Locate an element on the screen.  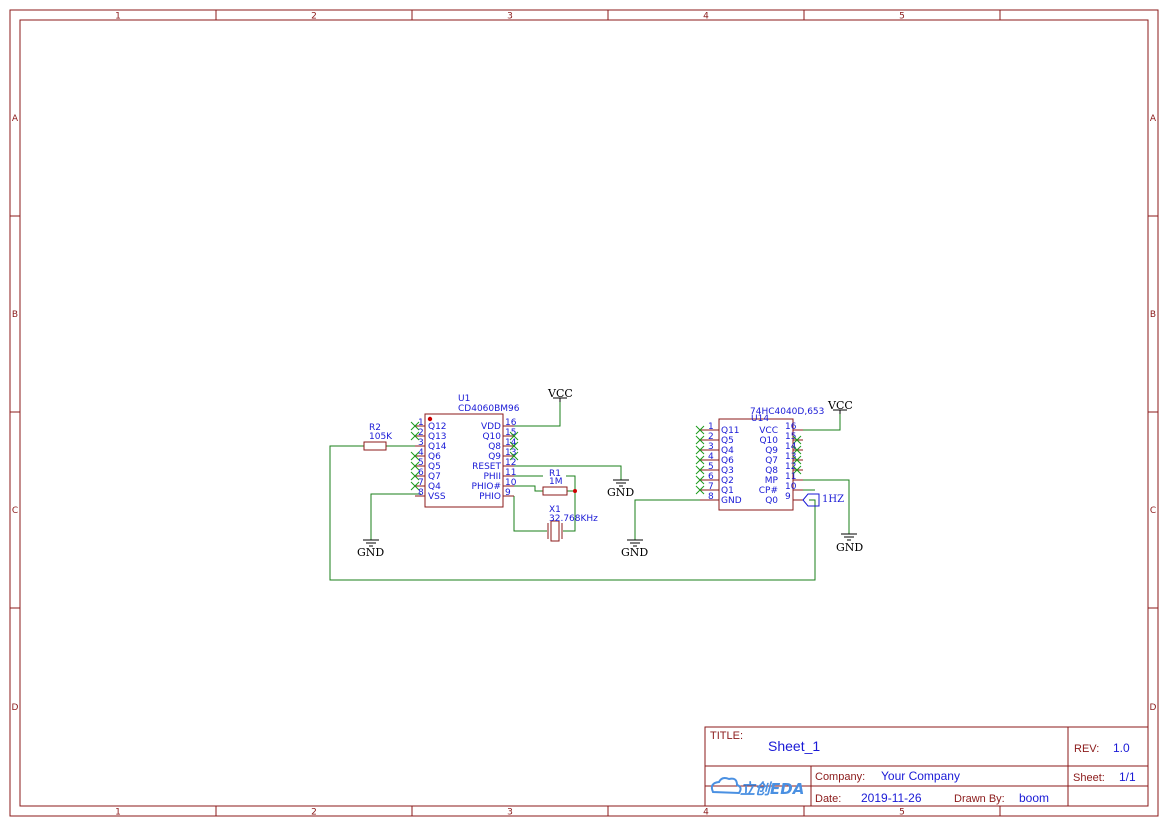
u1-pin-name: Q9 is located at coordinates (494, 457).